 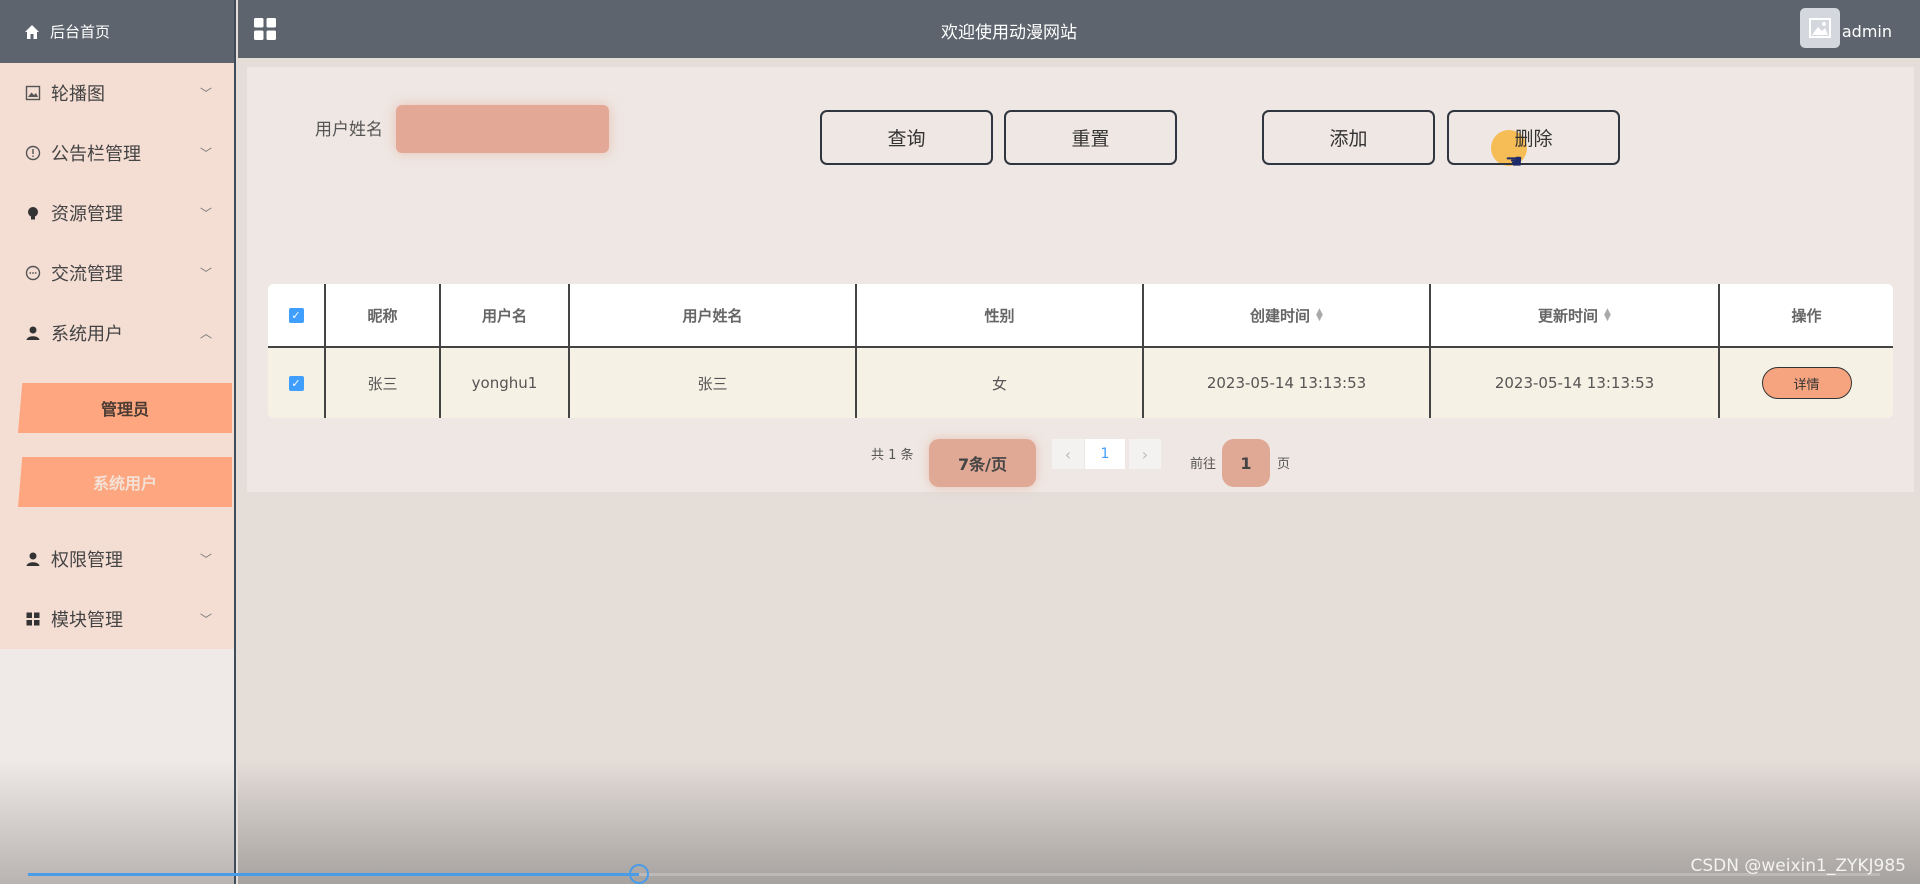 I want to click on sidebar-home: 后台首页, so click(x=117, y=31).